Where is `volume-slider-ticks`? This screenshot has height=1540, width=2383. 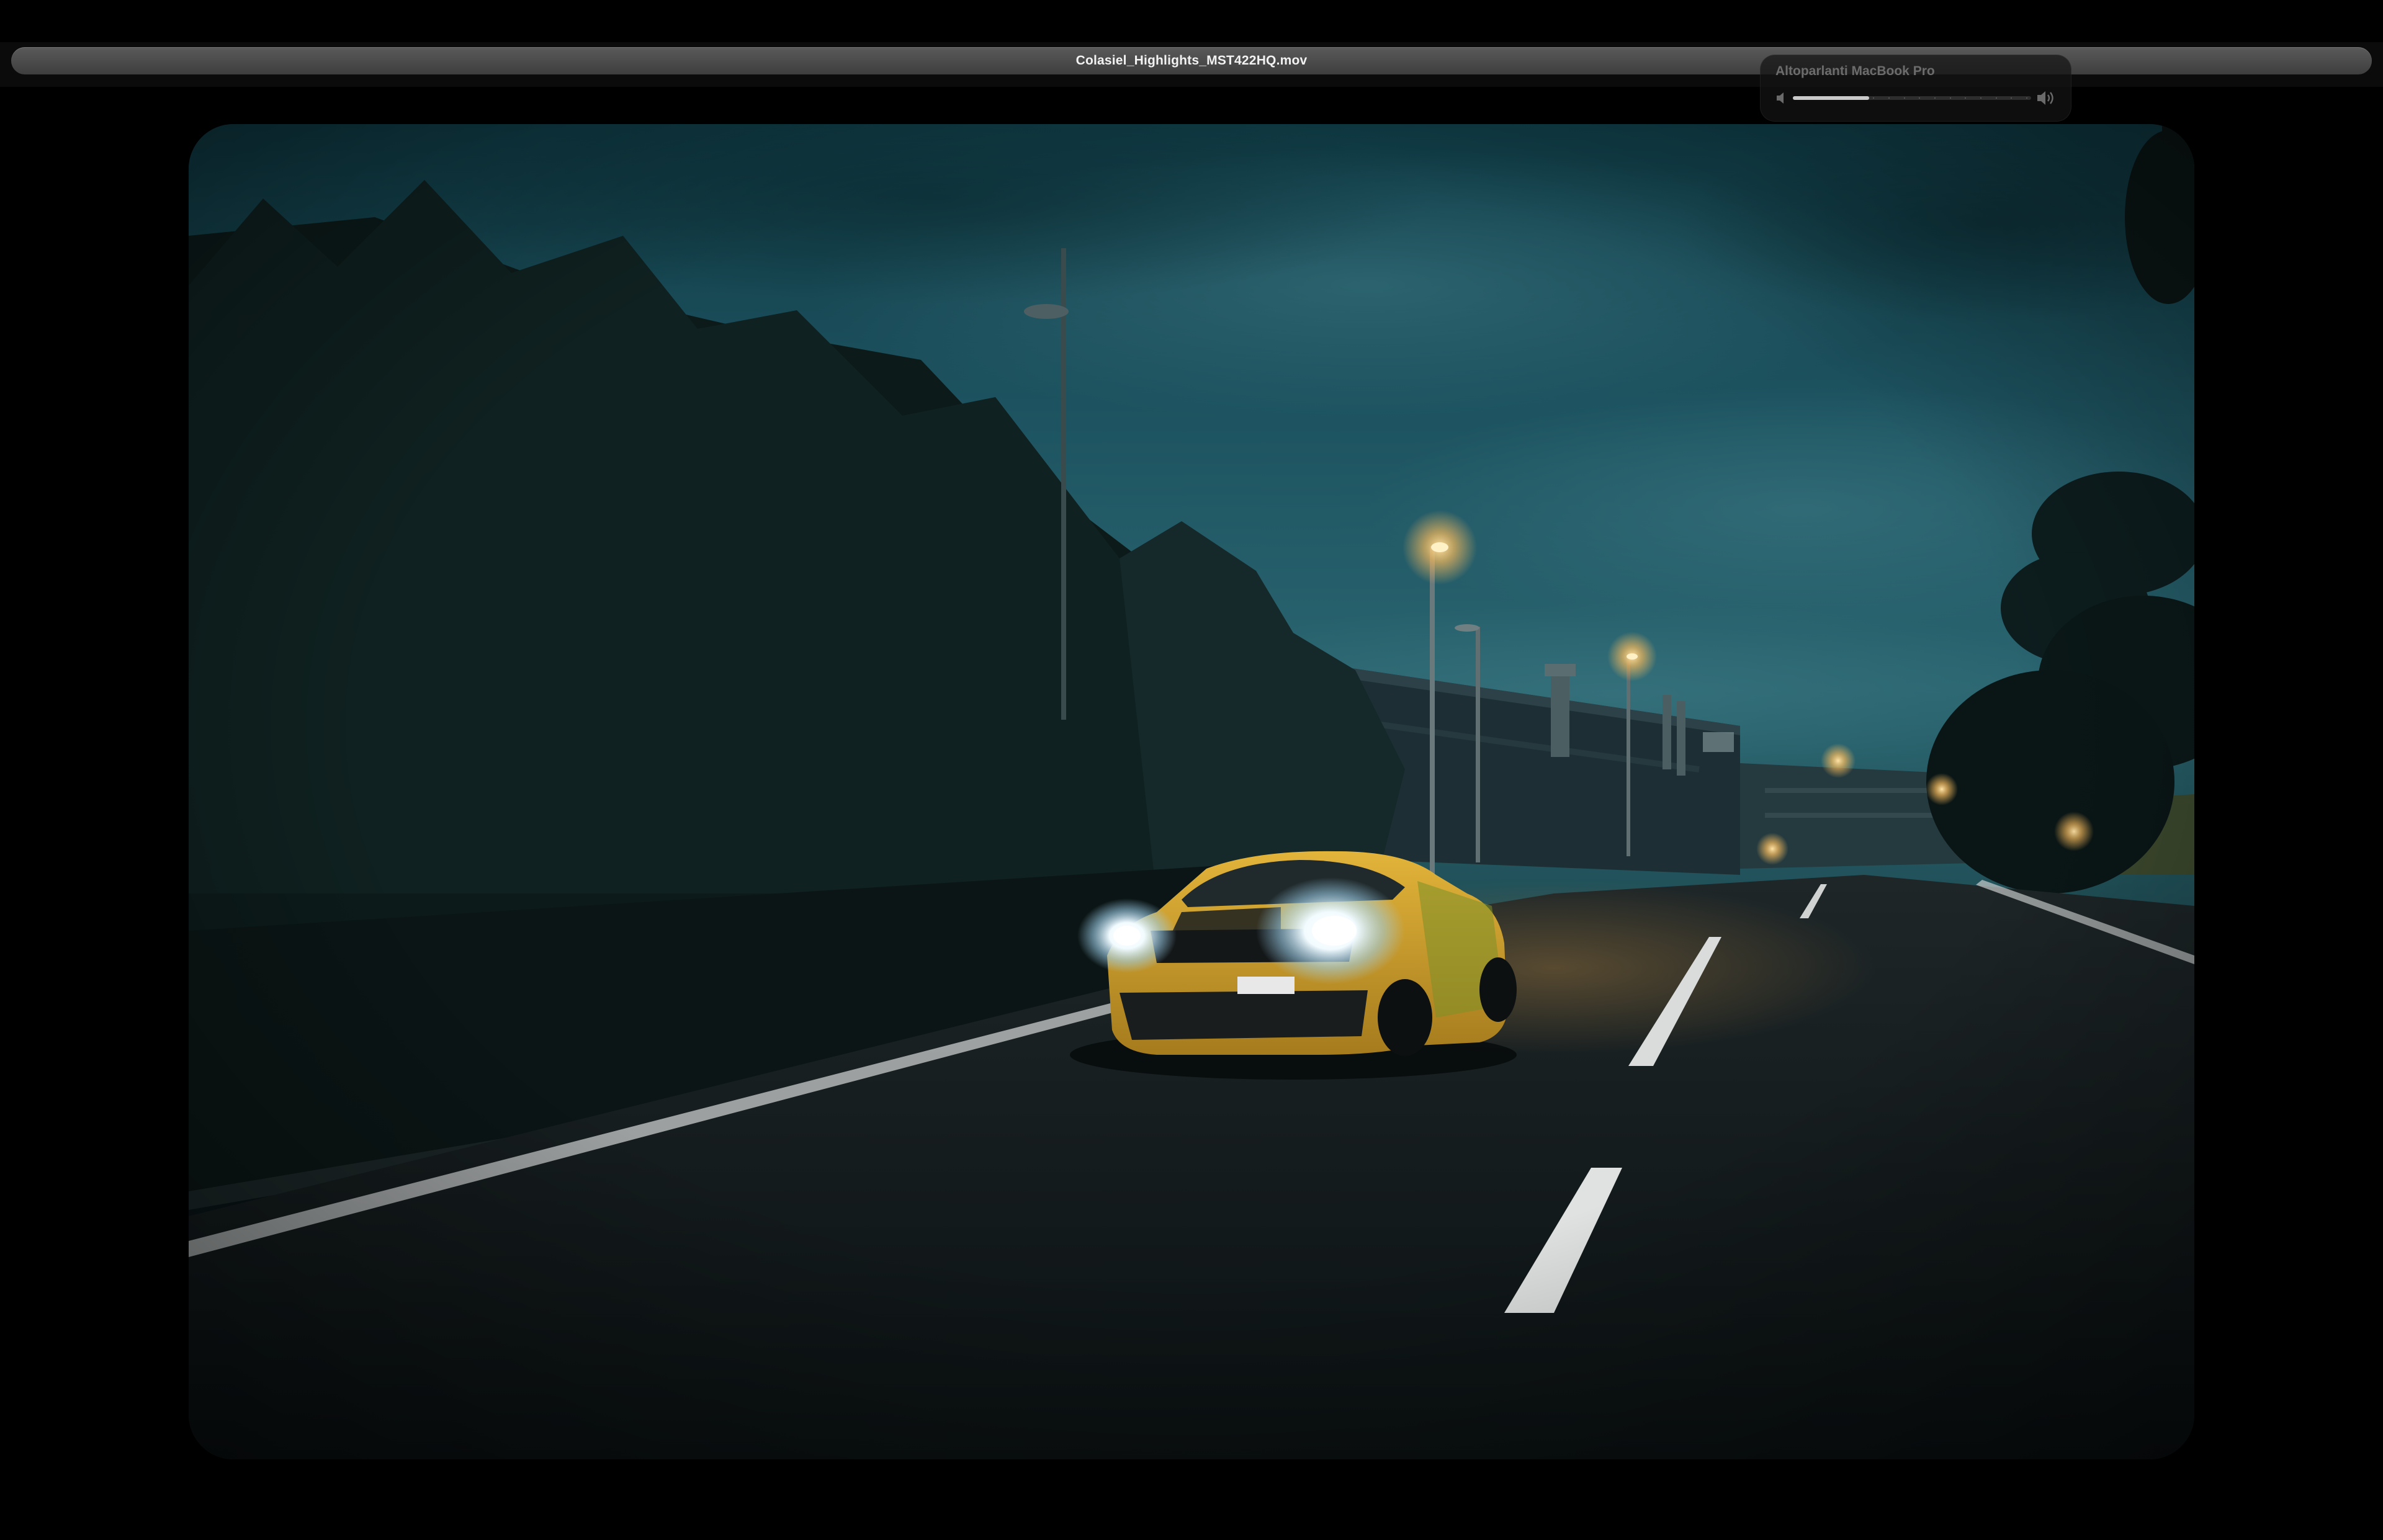 volume-slider-ticks is located at coordinates (1912, 98).